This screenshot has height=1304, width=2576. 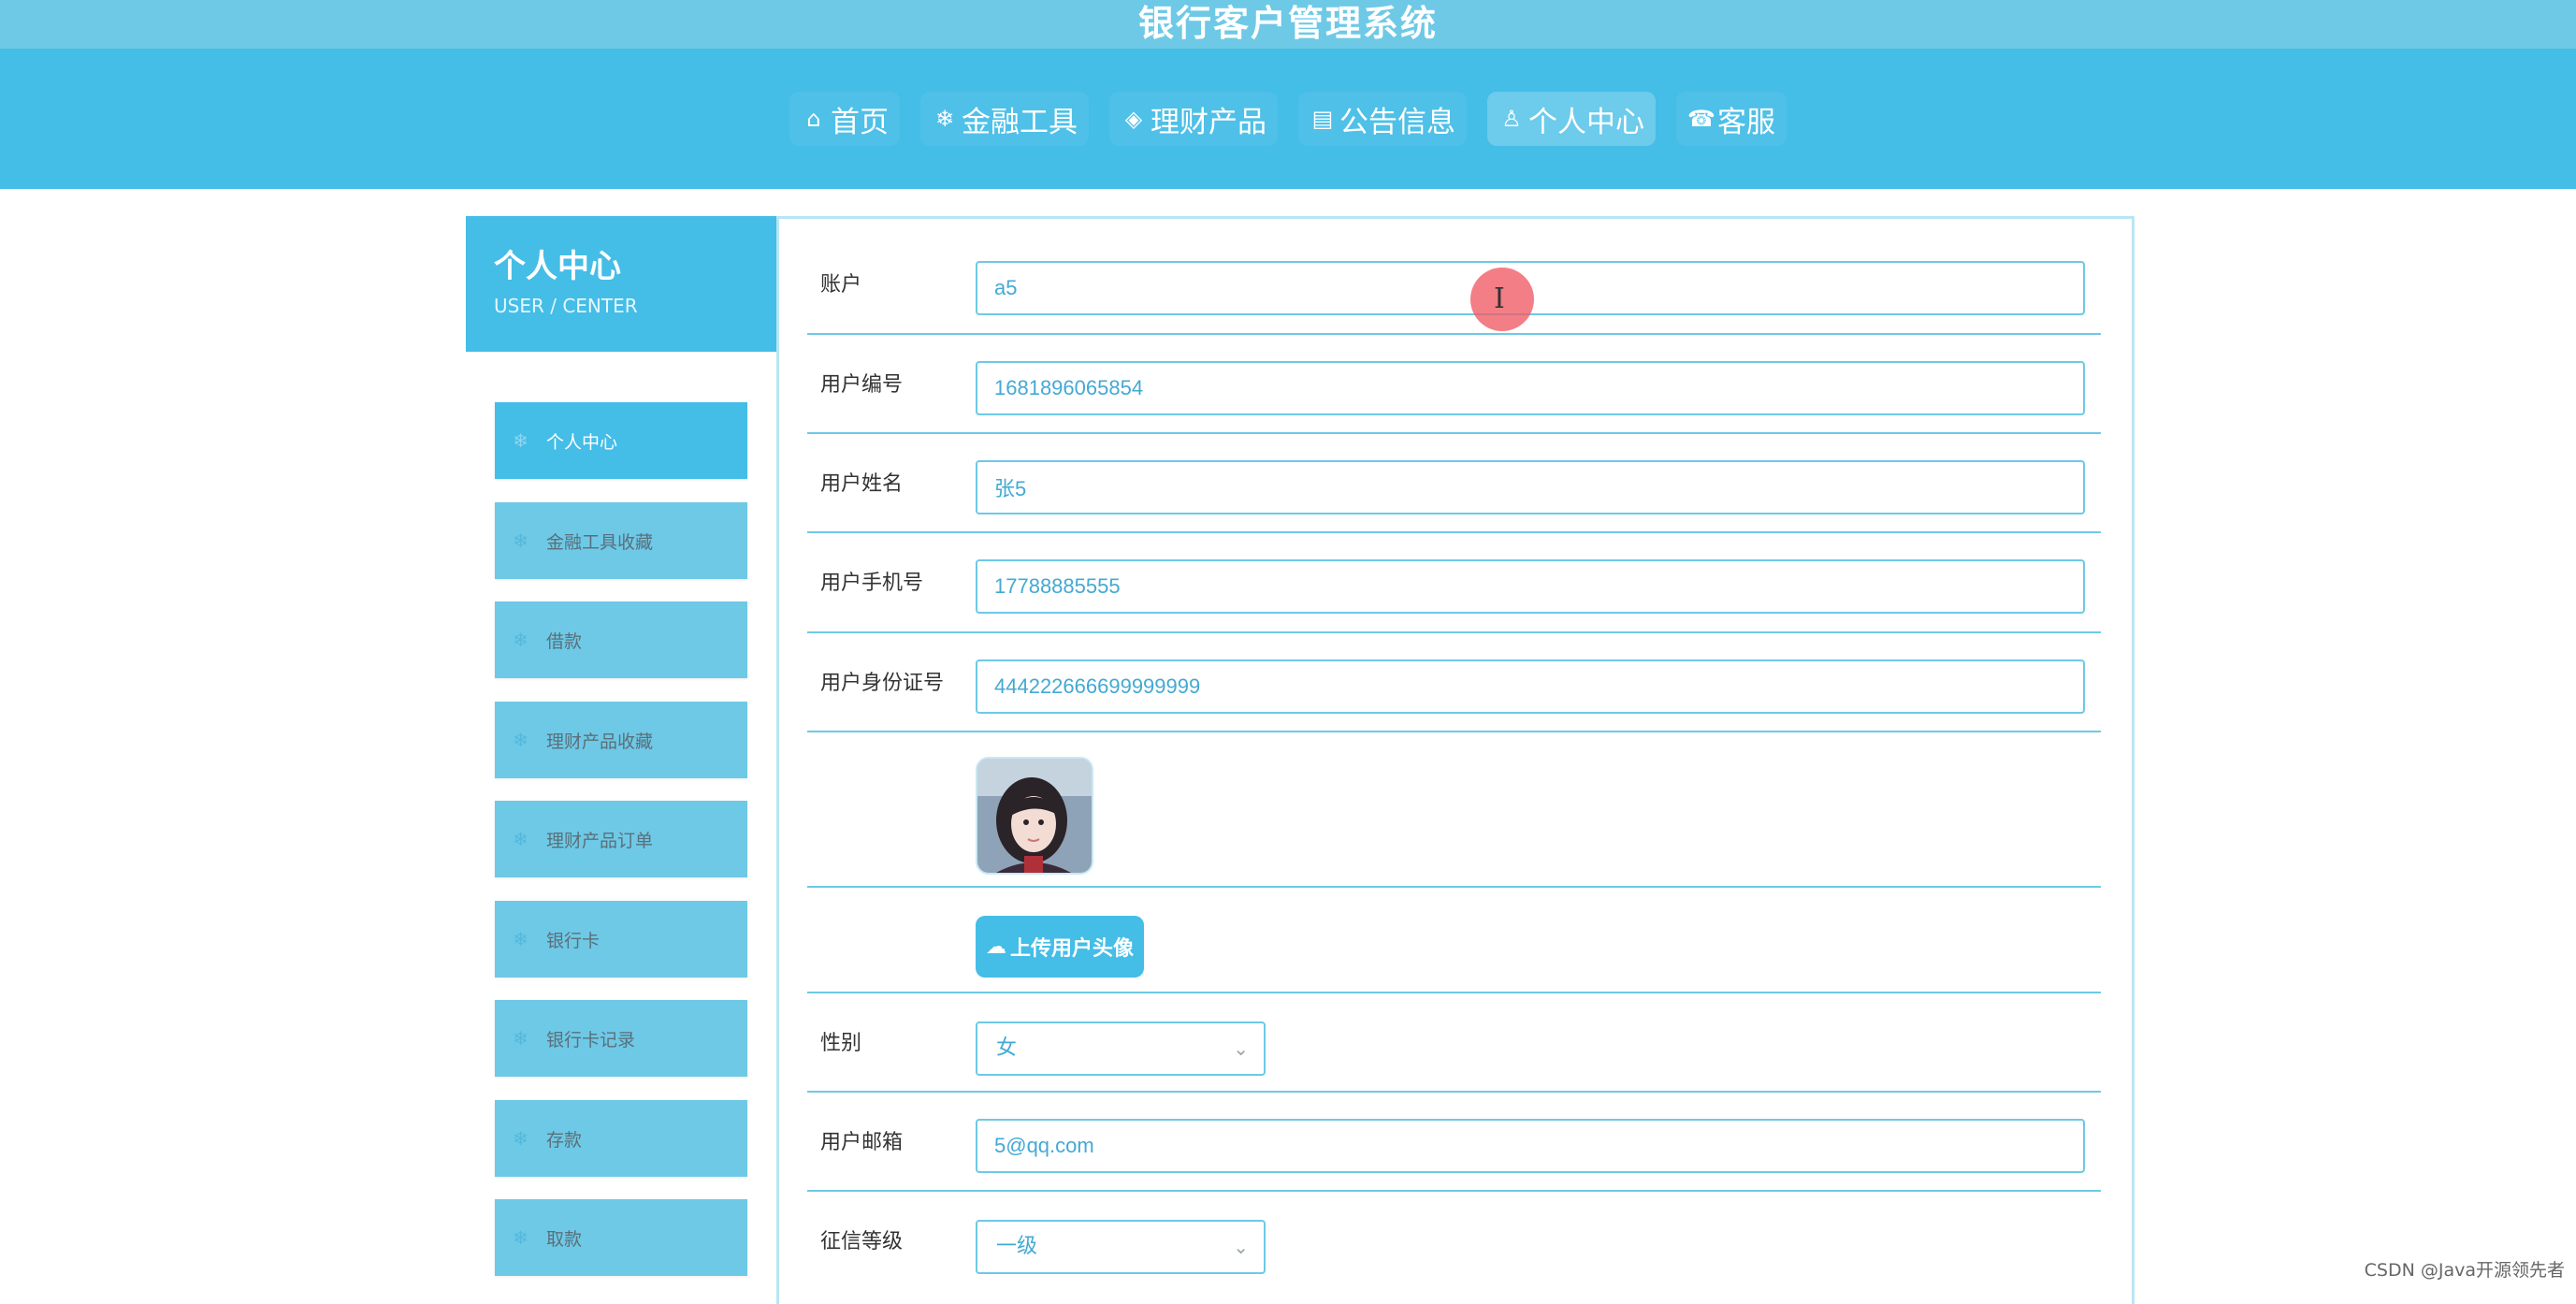 I want to click on form-row-user-no: 用户编号, so click(x=1454, y=384).